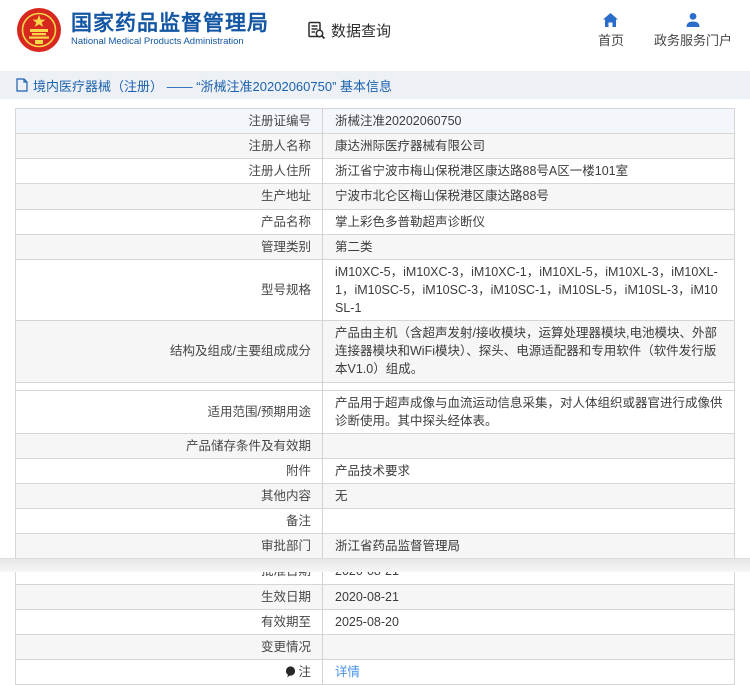 Image resolution: width=750 pixels, height=685 pixels. I want to click on row-label: 结构及组成/主要组成成分, so click(169, 351).